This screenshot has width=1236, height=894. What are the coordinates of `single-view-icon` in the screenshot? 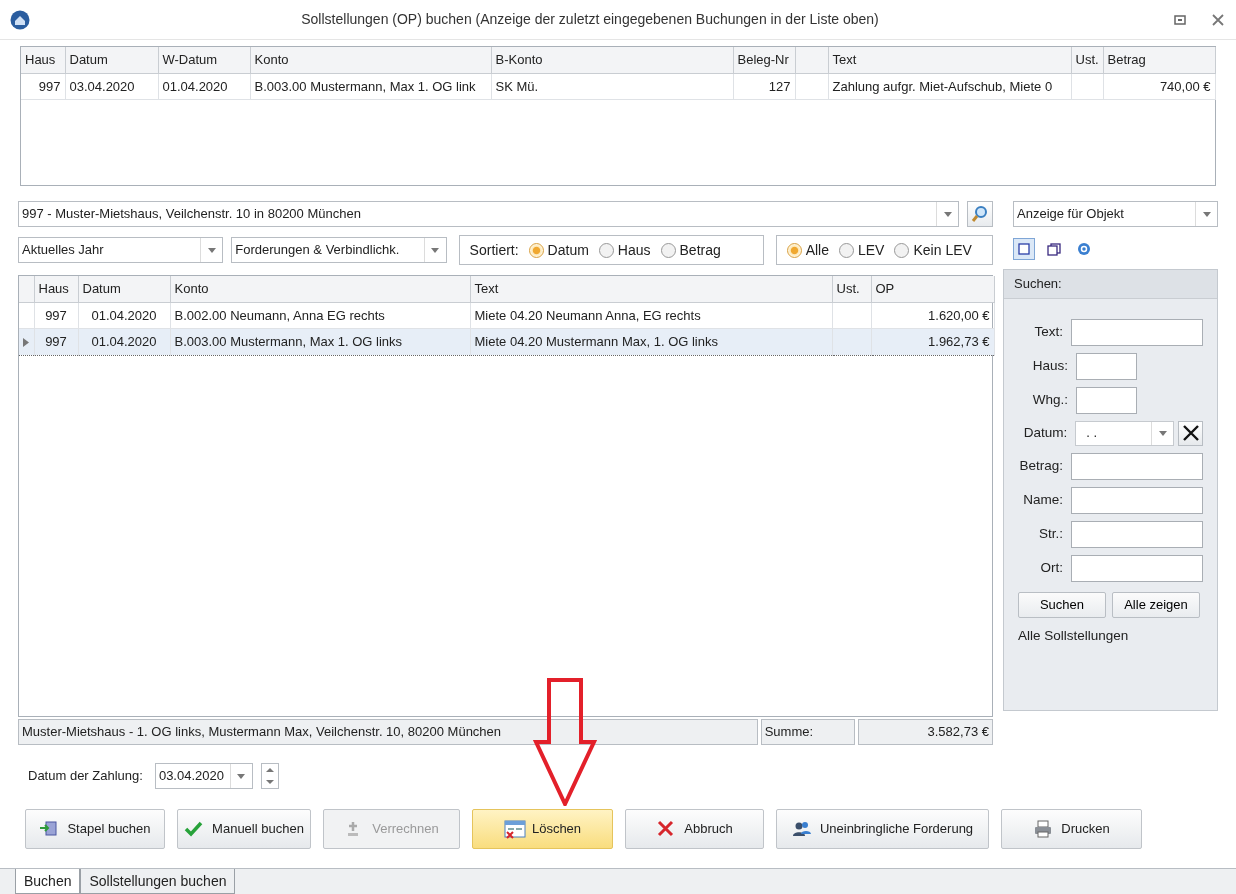 It's located at (1024, 249).